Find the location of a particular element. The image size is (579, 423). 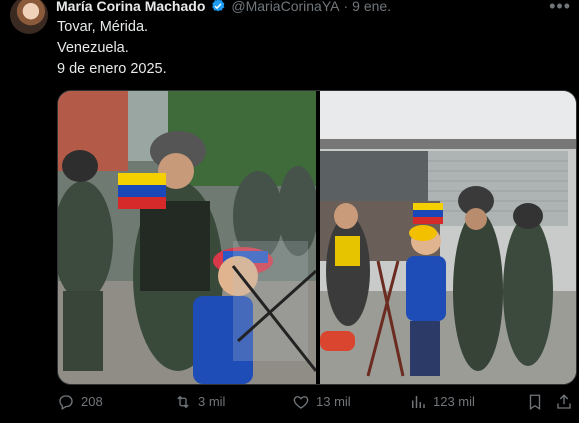

heart-icon is located at coordinates (301, 402).